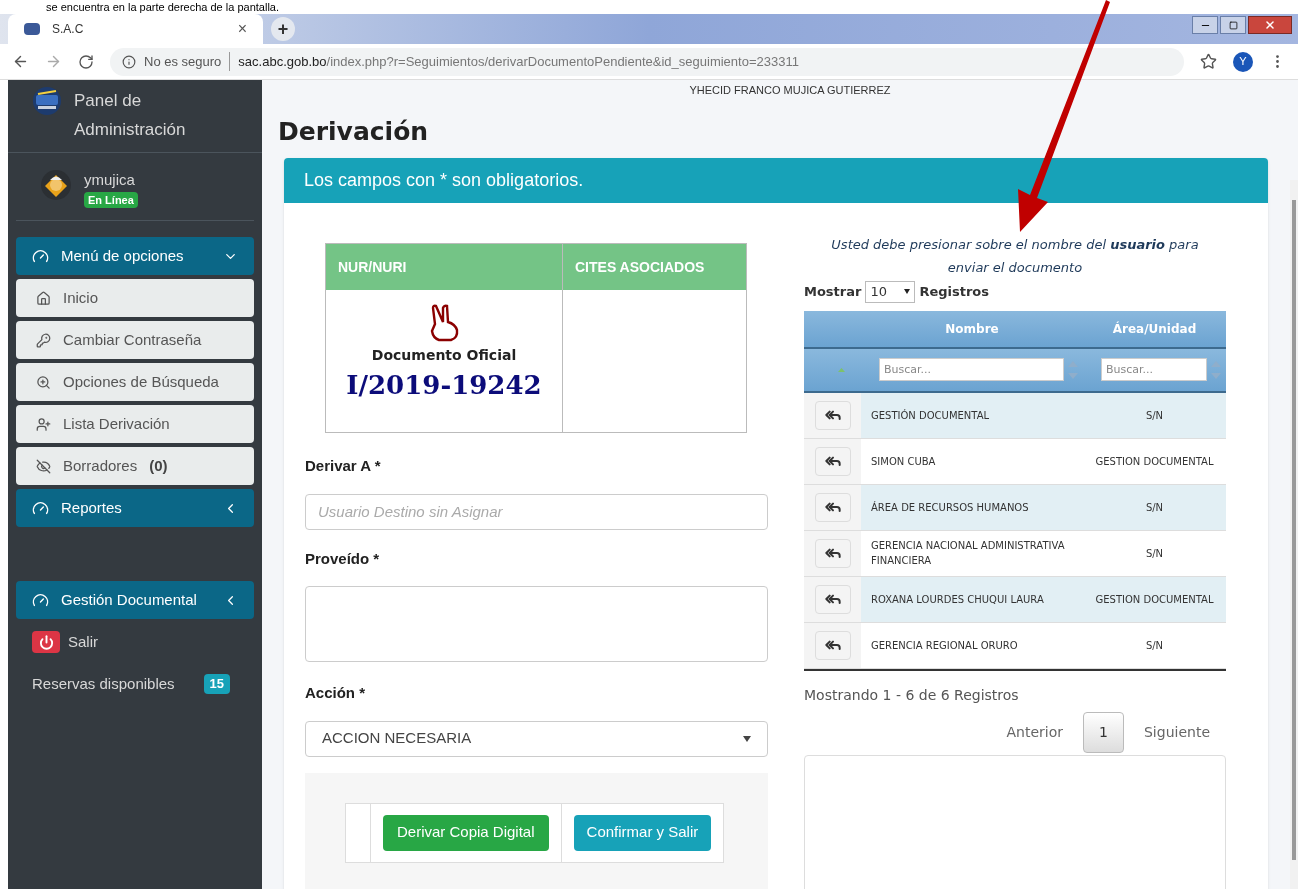  Describe the element at coordinates (135, 466) in the screenshot. I see `menu-item: Borradores (0)` at that location.